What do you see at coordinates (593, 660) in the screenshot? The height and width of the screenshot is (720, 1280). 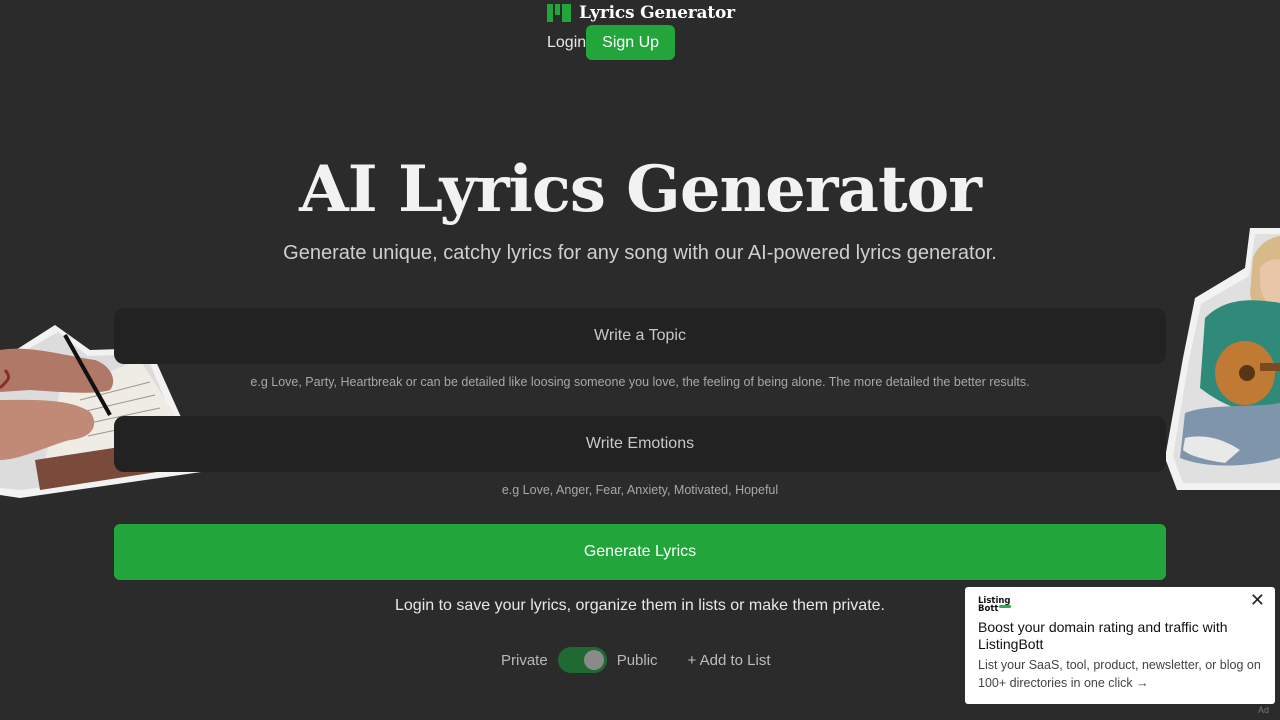 I see `toggle-knob` at bounding box center [593, 660].